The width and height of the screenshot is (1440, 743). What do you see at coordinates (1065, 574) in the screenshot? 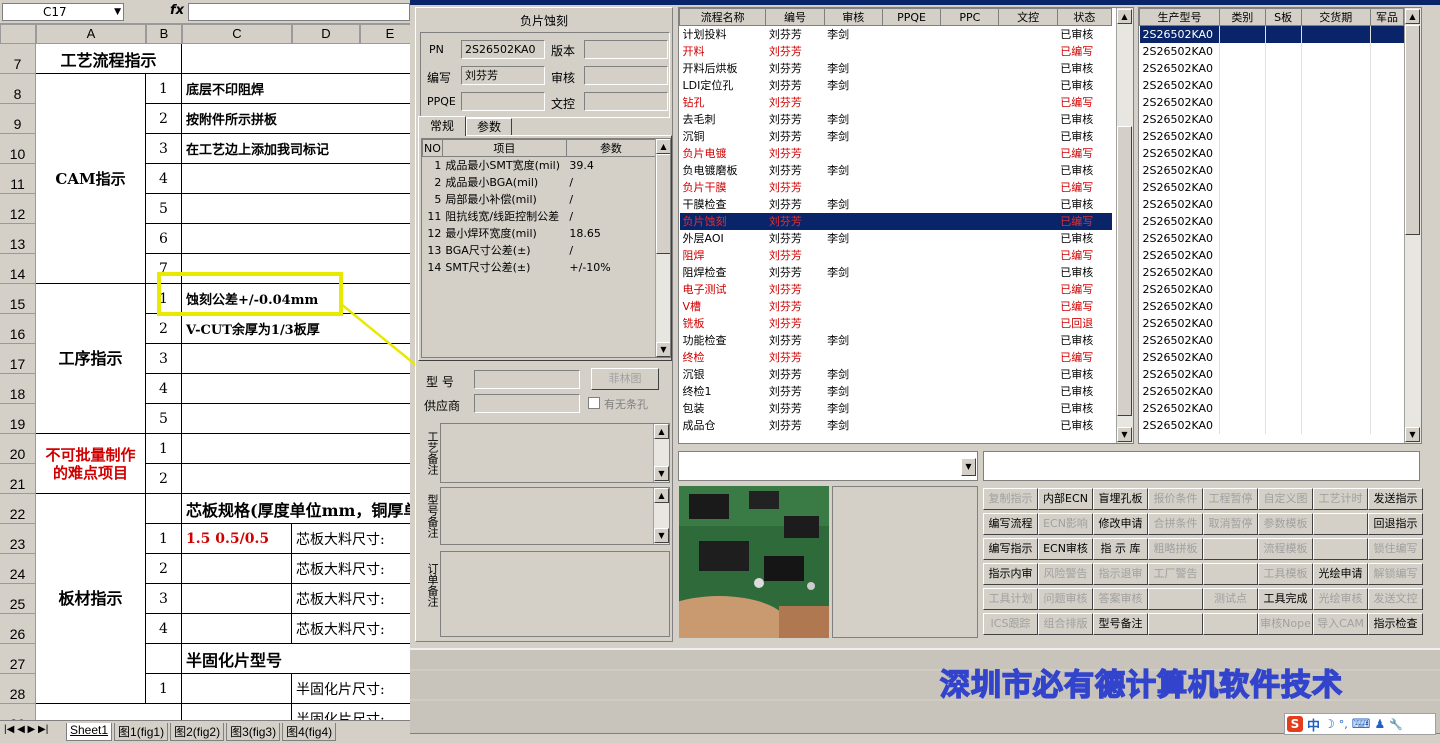
I see `action-button: 风险警告` at bounding box center [1065, 574].